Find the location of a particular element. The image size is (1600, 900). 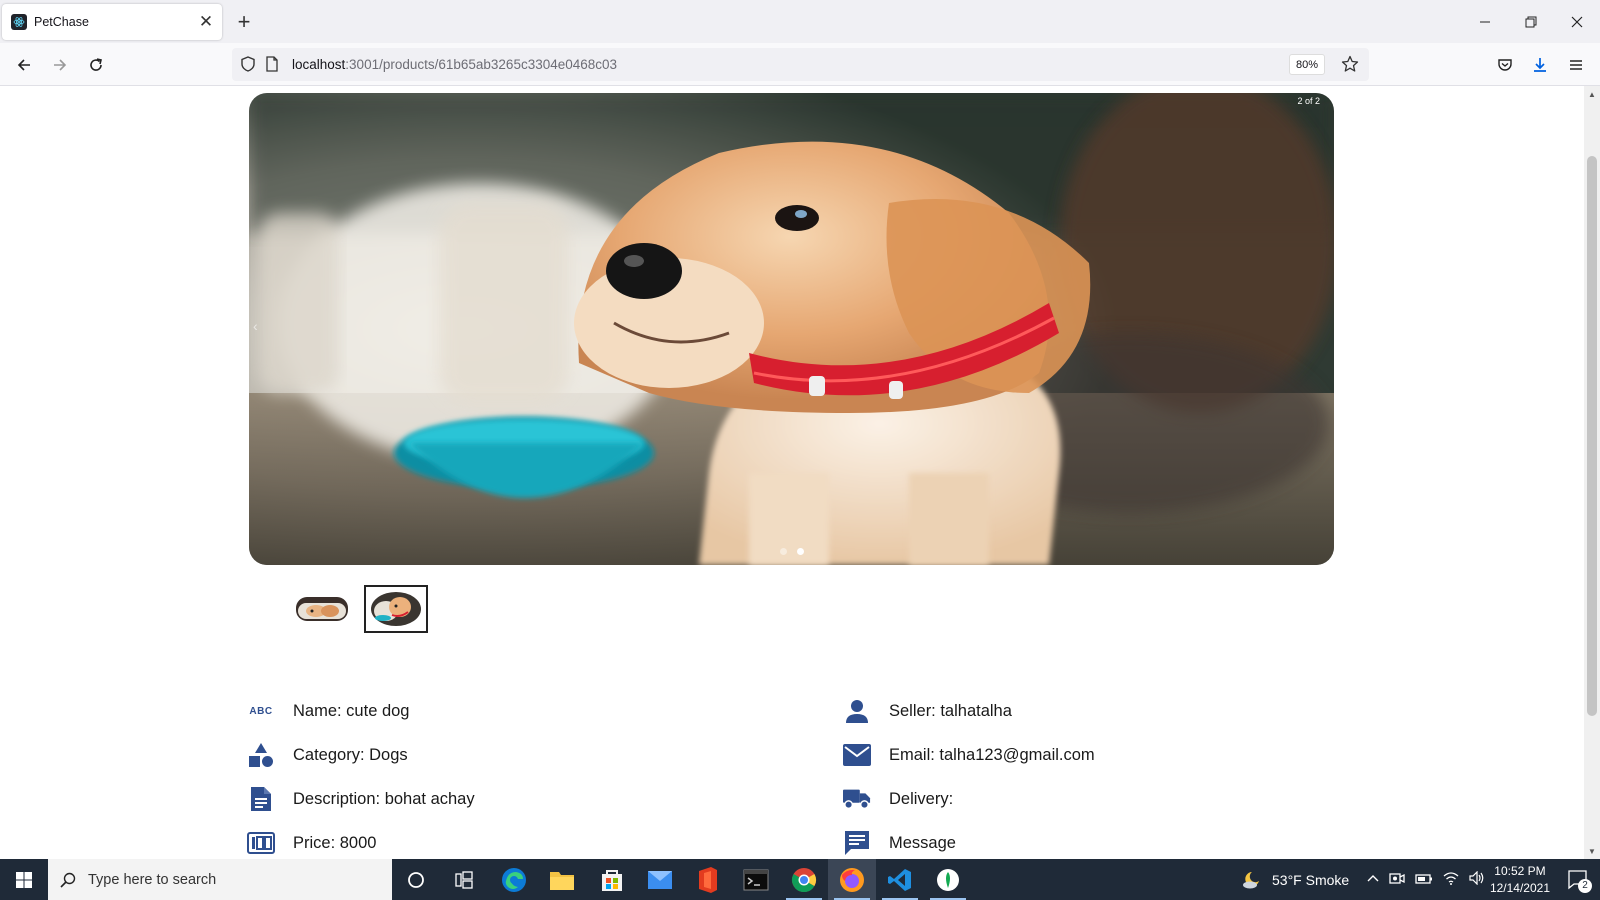

slide-counter: 2 of 2 is located at coordinates (1308, 101).